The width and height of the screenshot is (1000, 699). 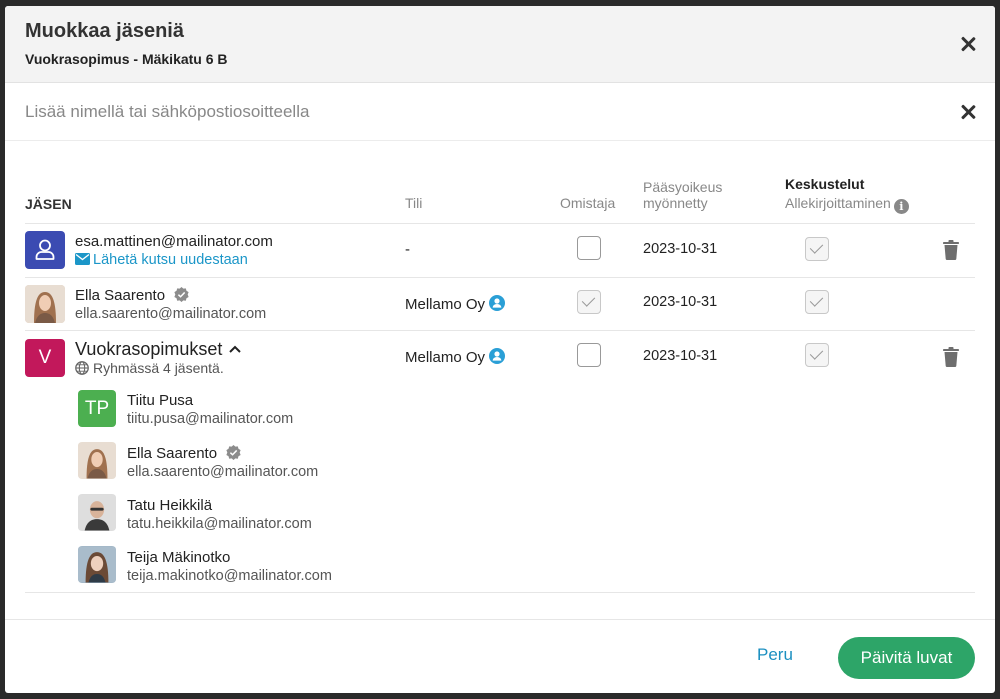 What do you see at coordinates (968, 44) in the screenshot?
I see `close-modal-icon` at bounding box center [968, 44].